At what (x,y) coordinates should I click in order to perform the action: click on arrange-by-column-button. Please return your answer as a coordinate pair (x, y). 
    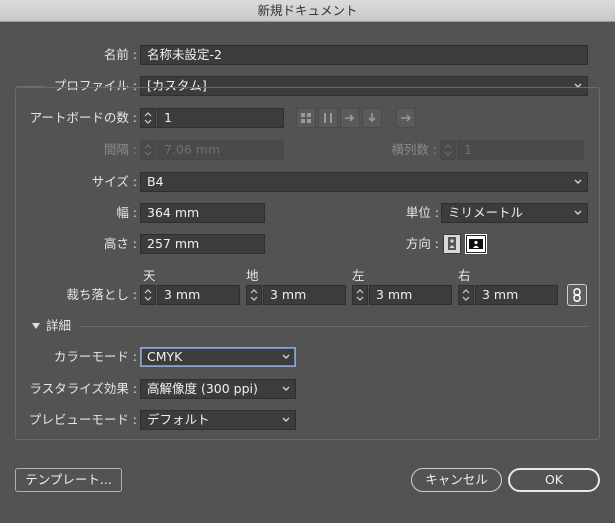
    Looking at the image, I should click on (372, 118).